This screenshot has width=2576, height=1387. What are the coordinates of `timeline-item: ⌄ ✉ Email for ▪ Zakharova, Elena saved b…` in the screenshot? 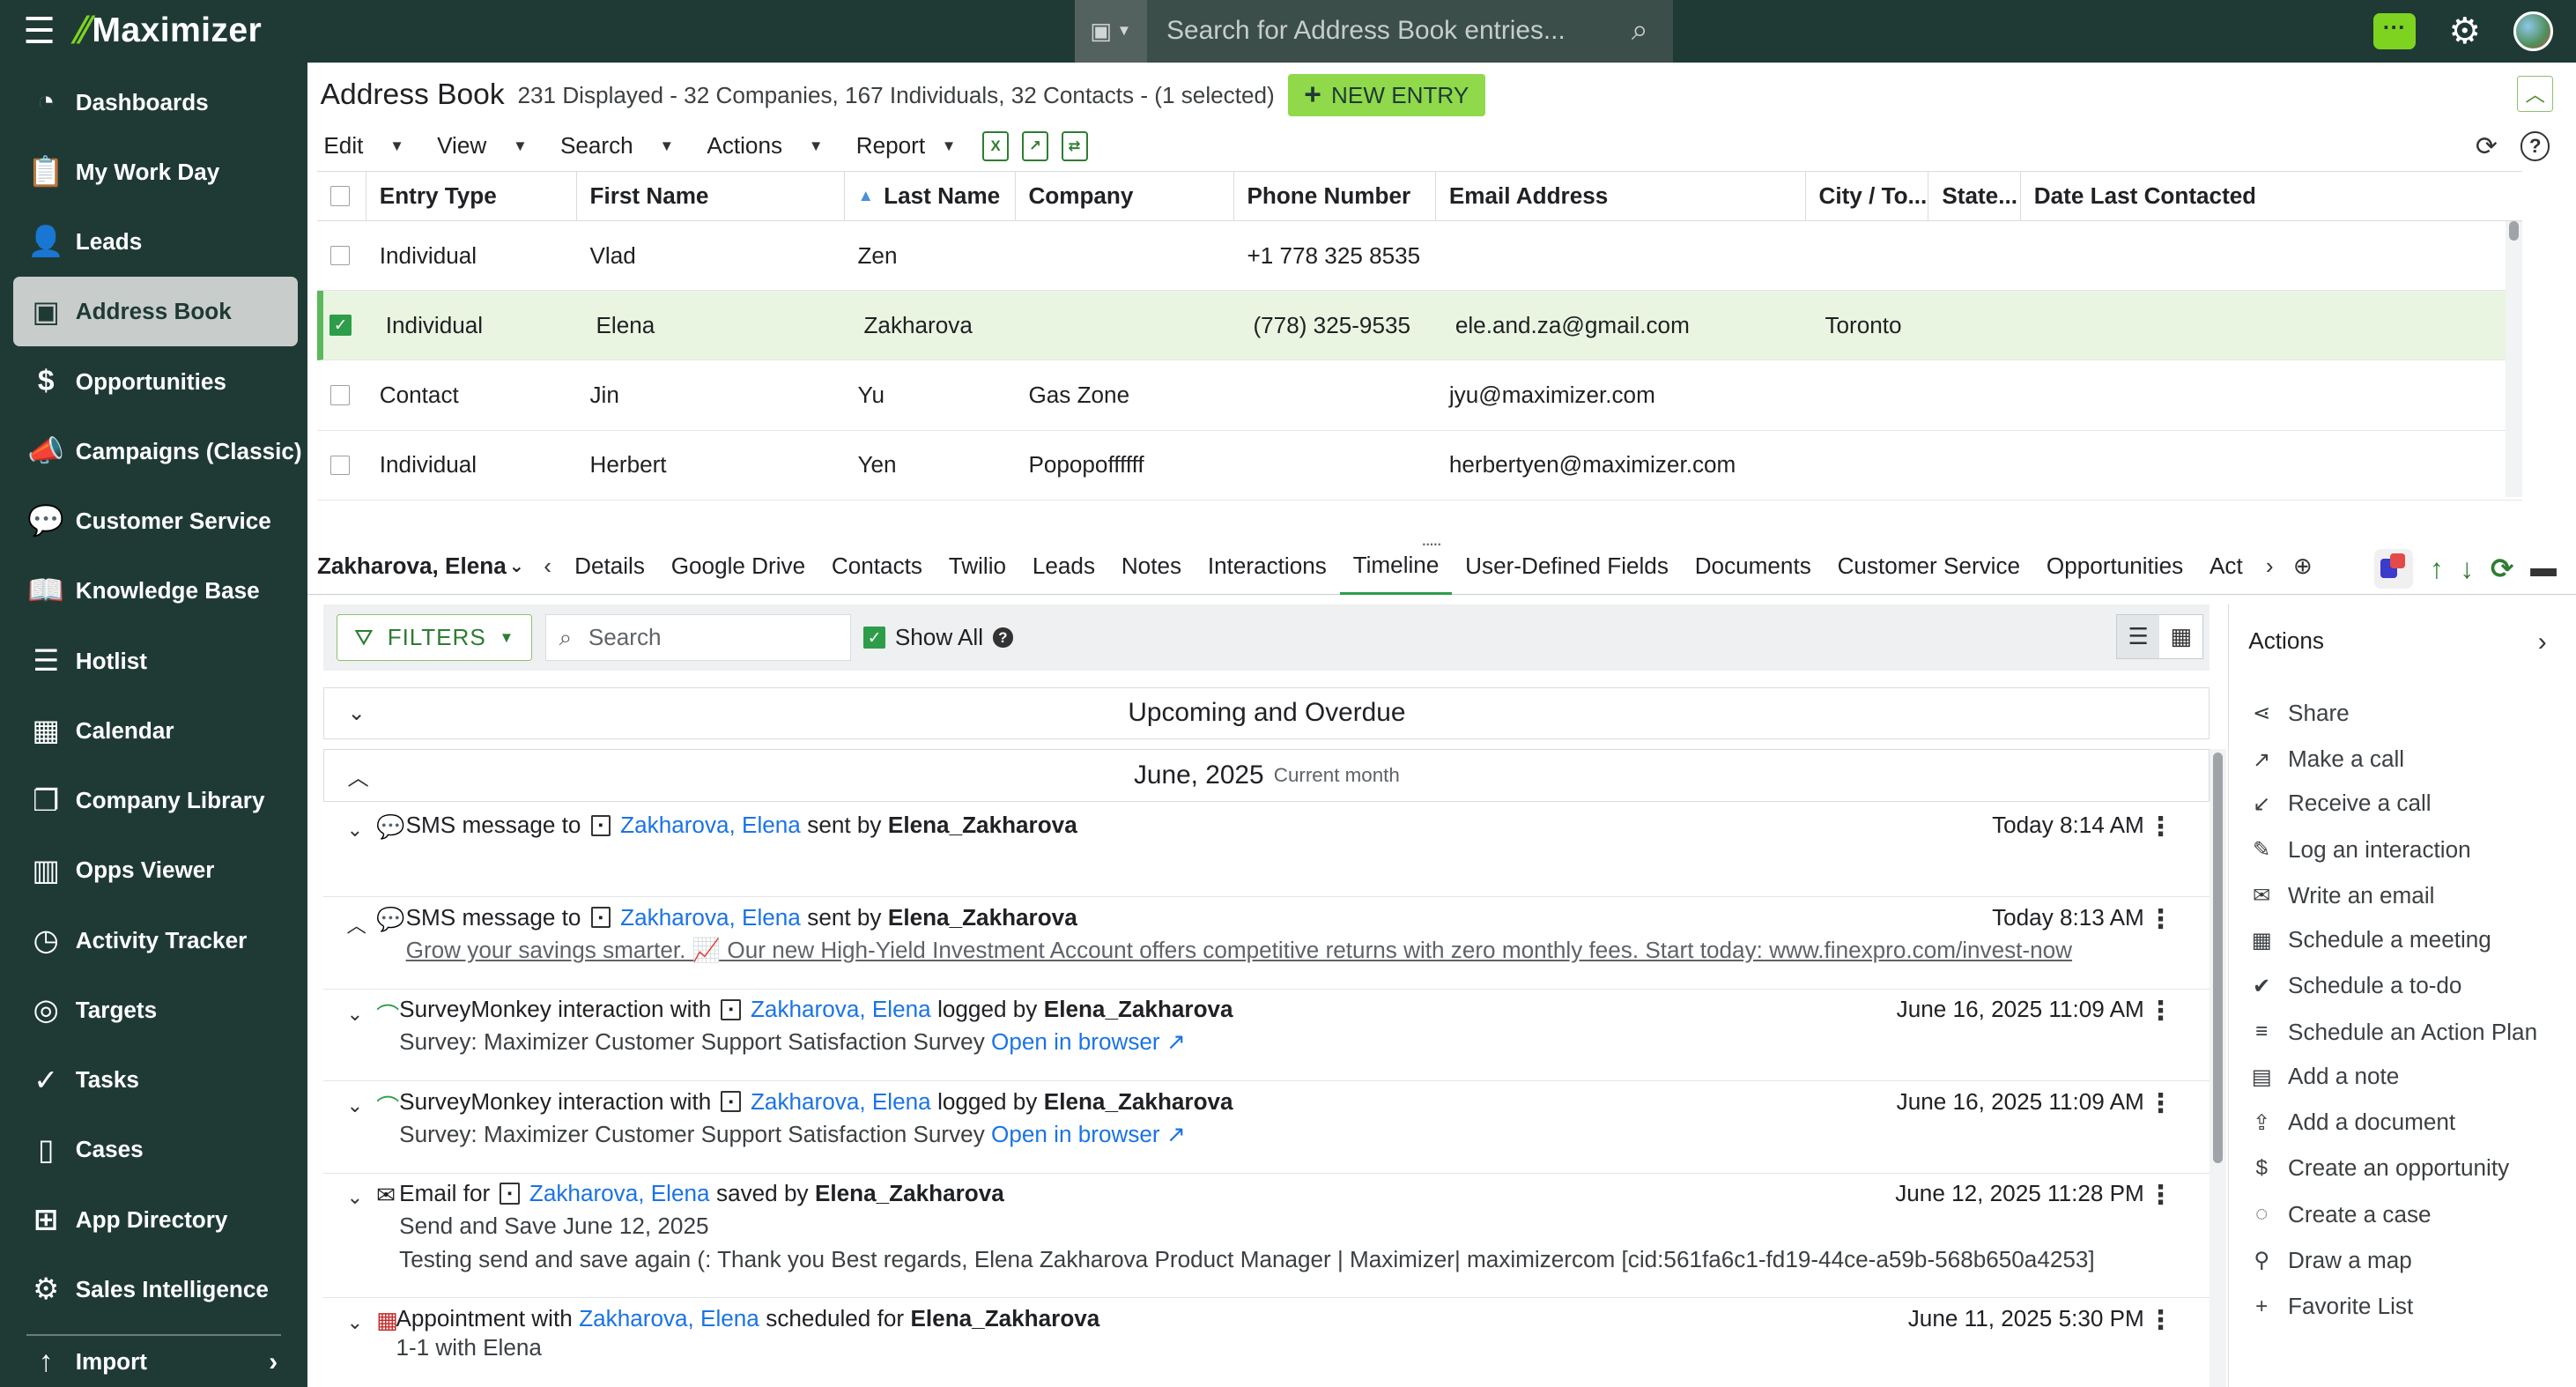 It's located at (1266, 1237).